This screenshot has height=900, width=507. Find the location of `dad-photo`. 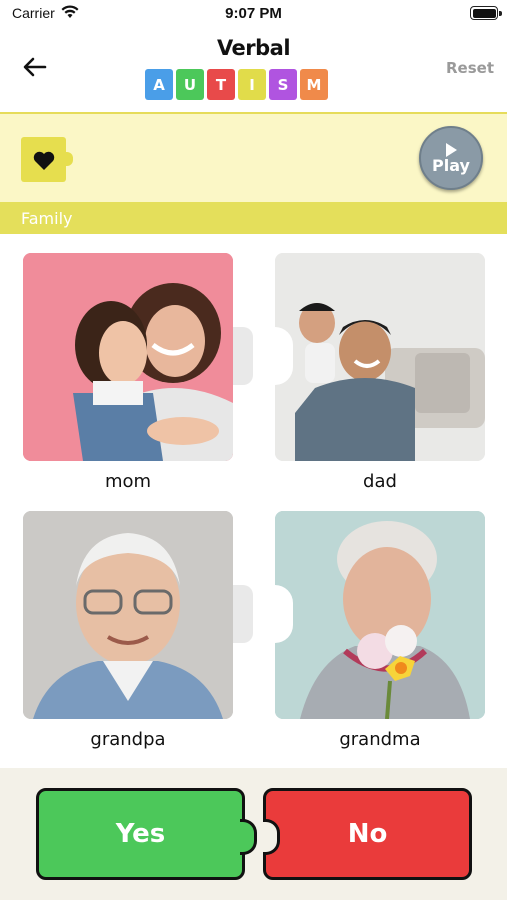

dad-photo is located at coordinates (380, 357).